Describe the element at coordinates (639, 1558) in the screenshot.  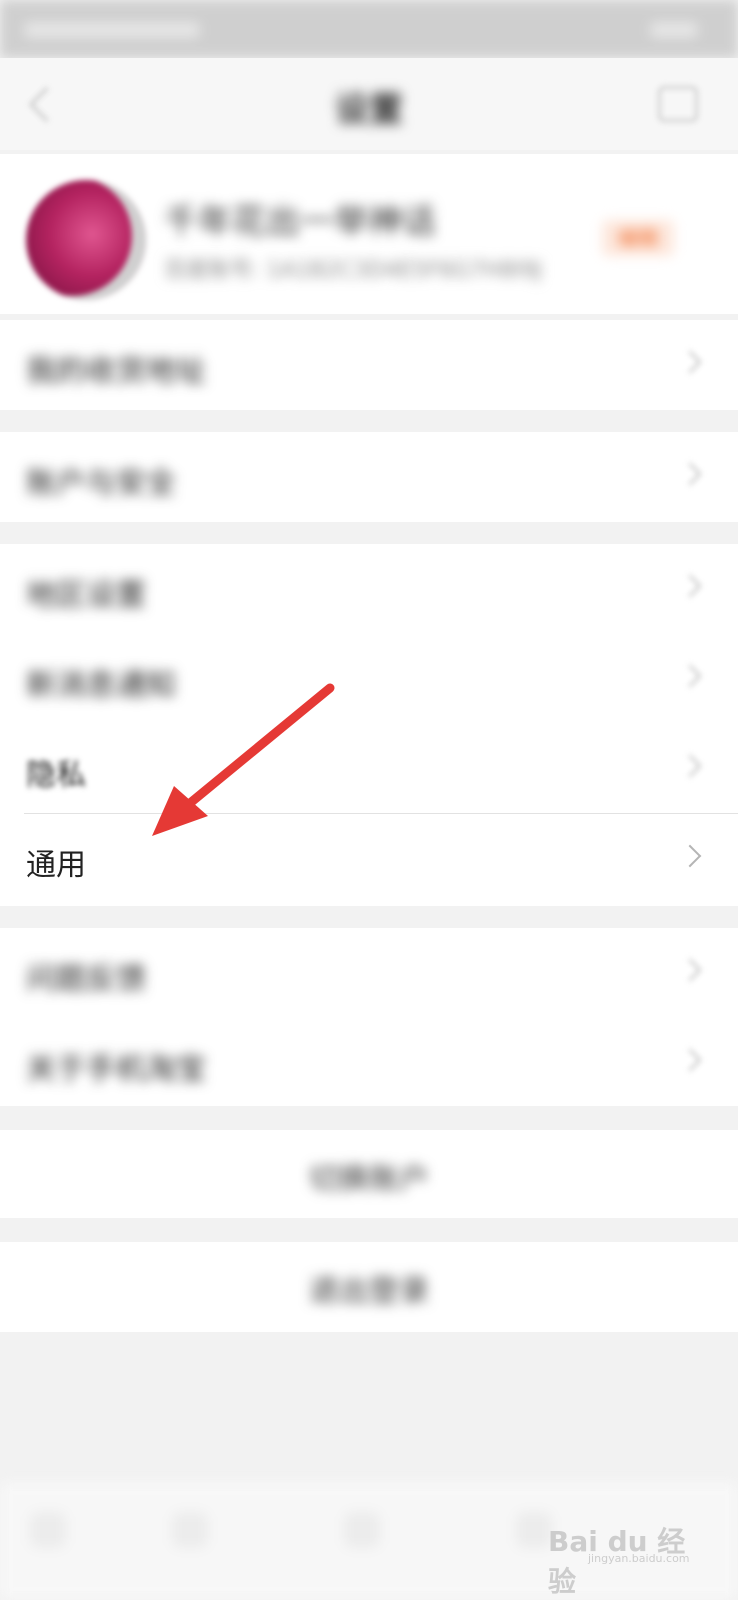
I see `watermark-sub: jingyan.baidu.com` at that location.